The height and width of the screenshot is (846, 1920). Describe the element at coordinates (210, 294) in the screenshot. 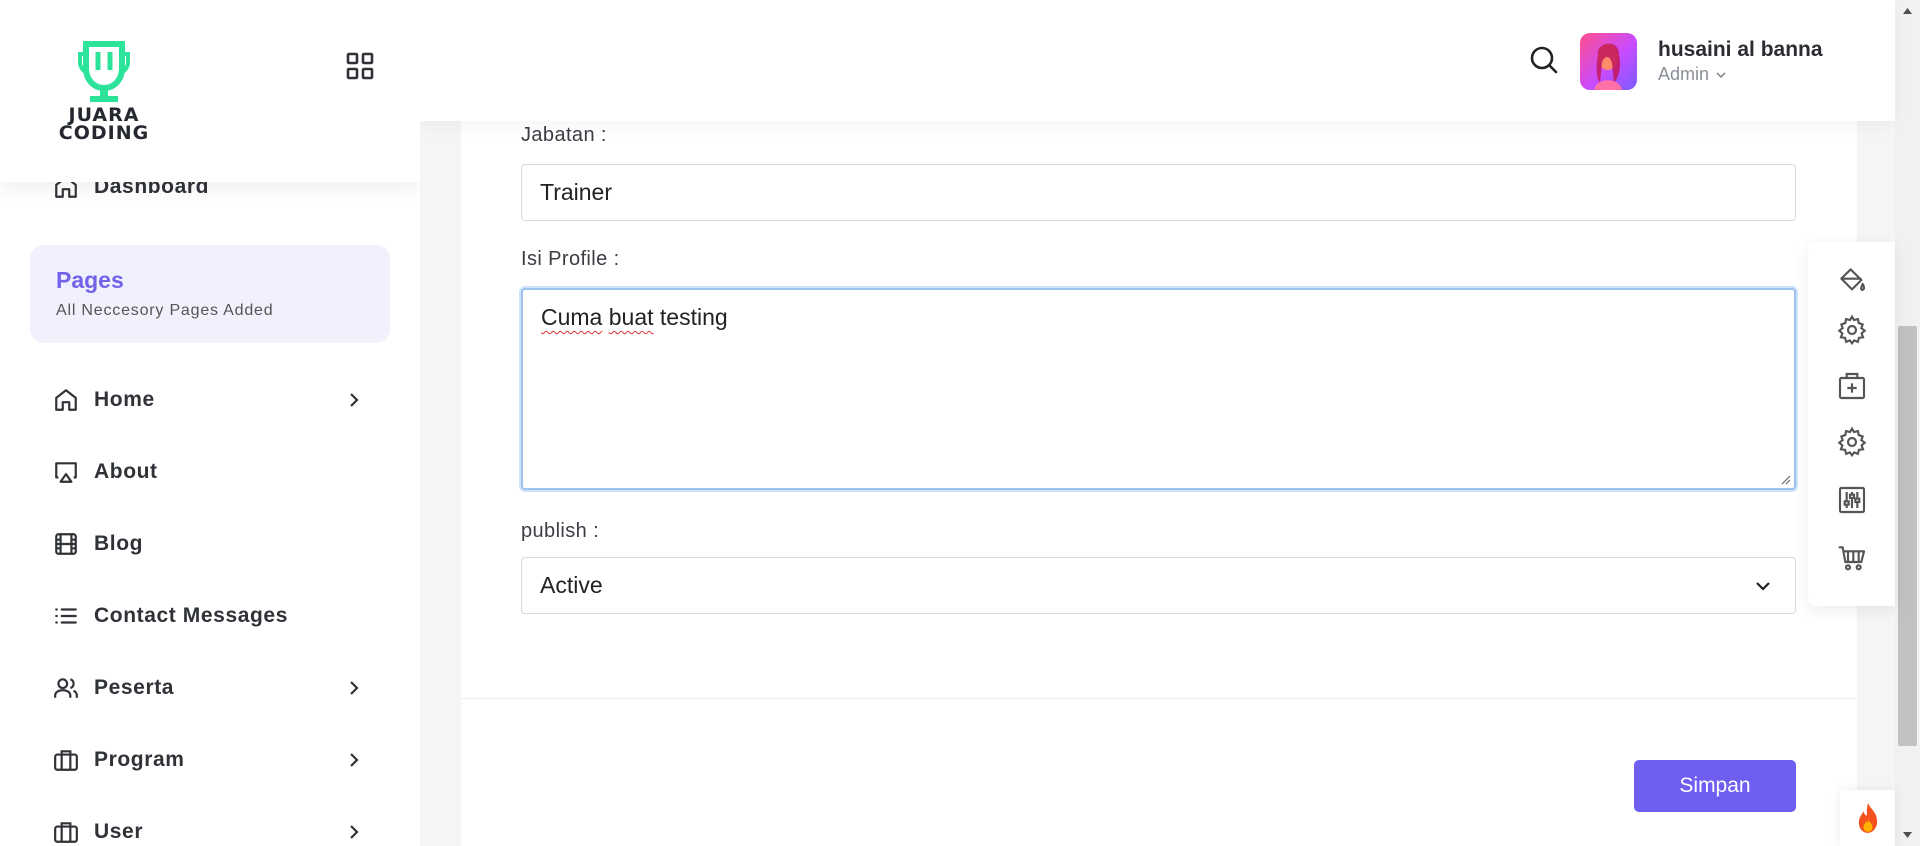

I see `pages-card: Pages All Neccesory Pages Added` at that location.